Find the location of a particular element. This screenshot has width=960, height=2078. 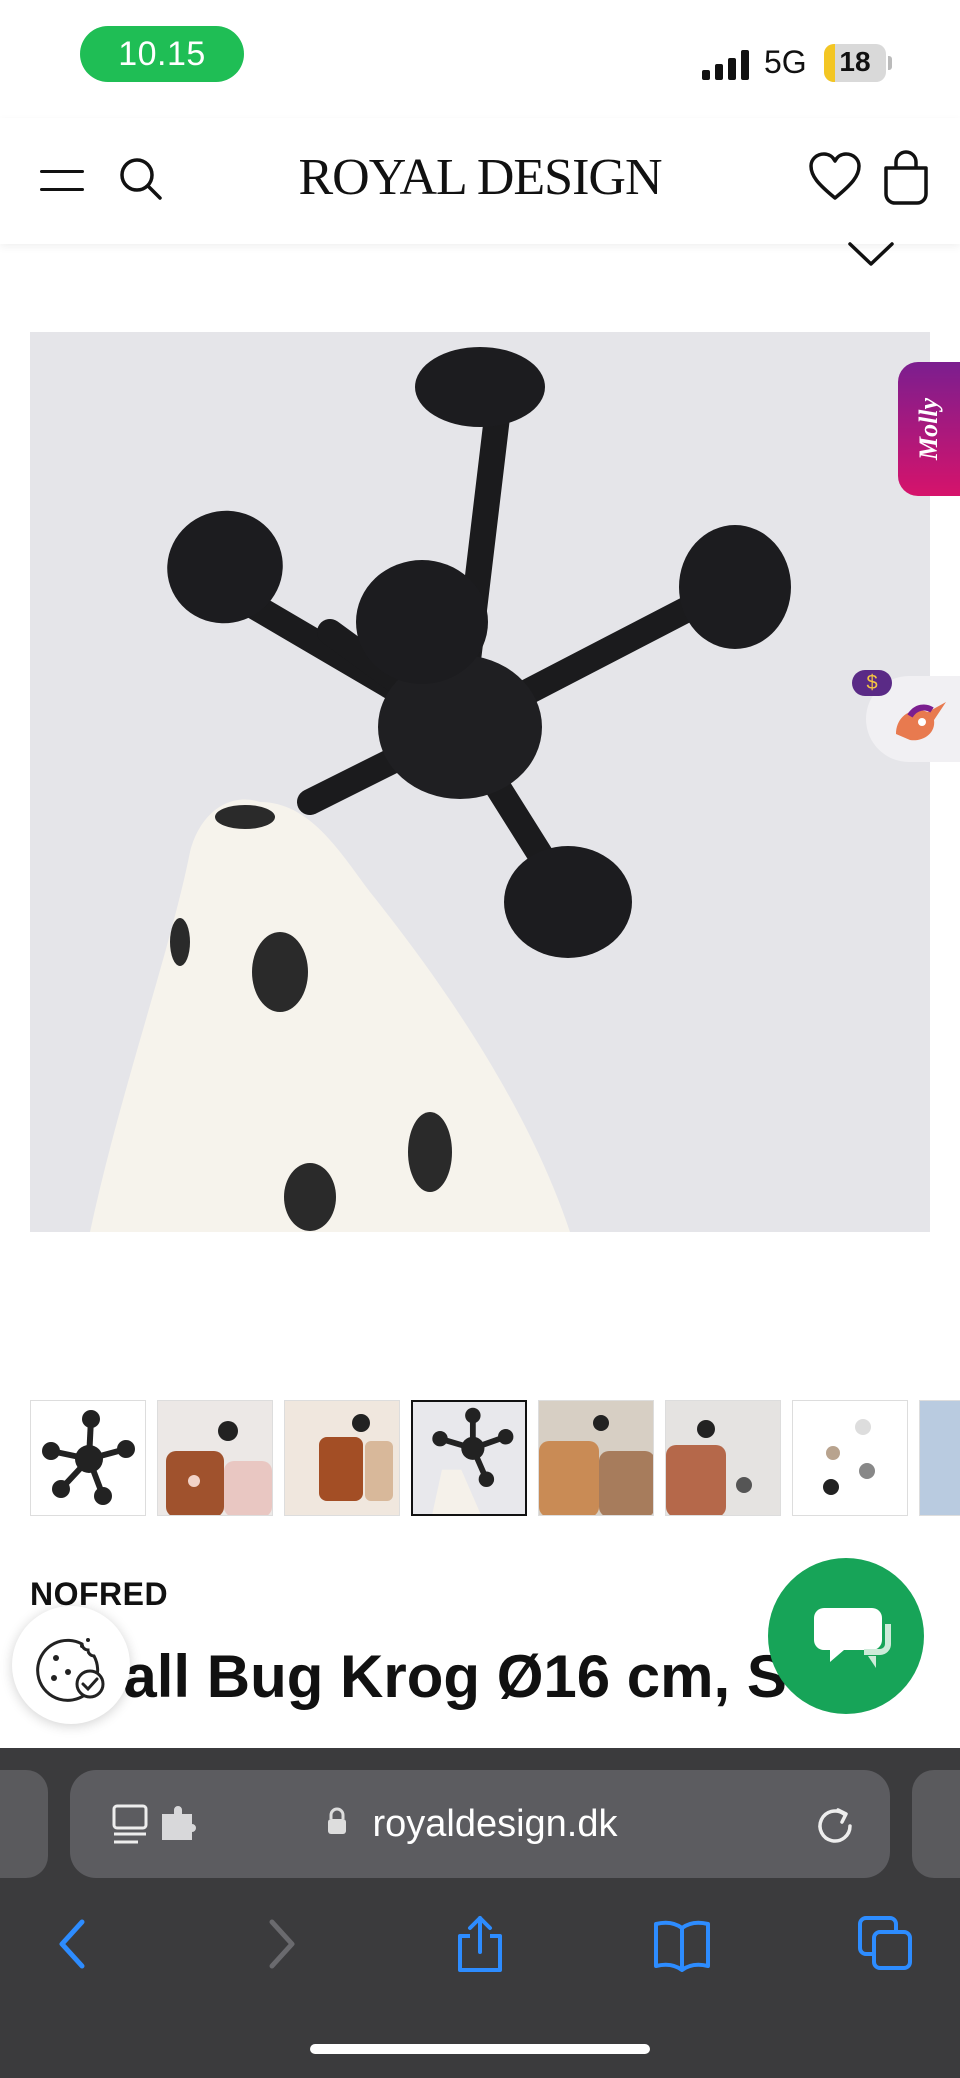

battery-level: 18 is located at coordinates (855, 61).